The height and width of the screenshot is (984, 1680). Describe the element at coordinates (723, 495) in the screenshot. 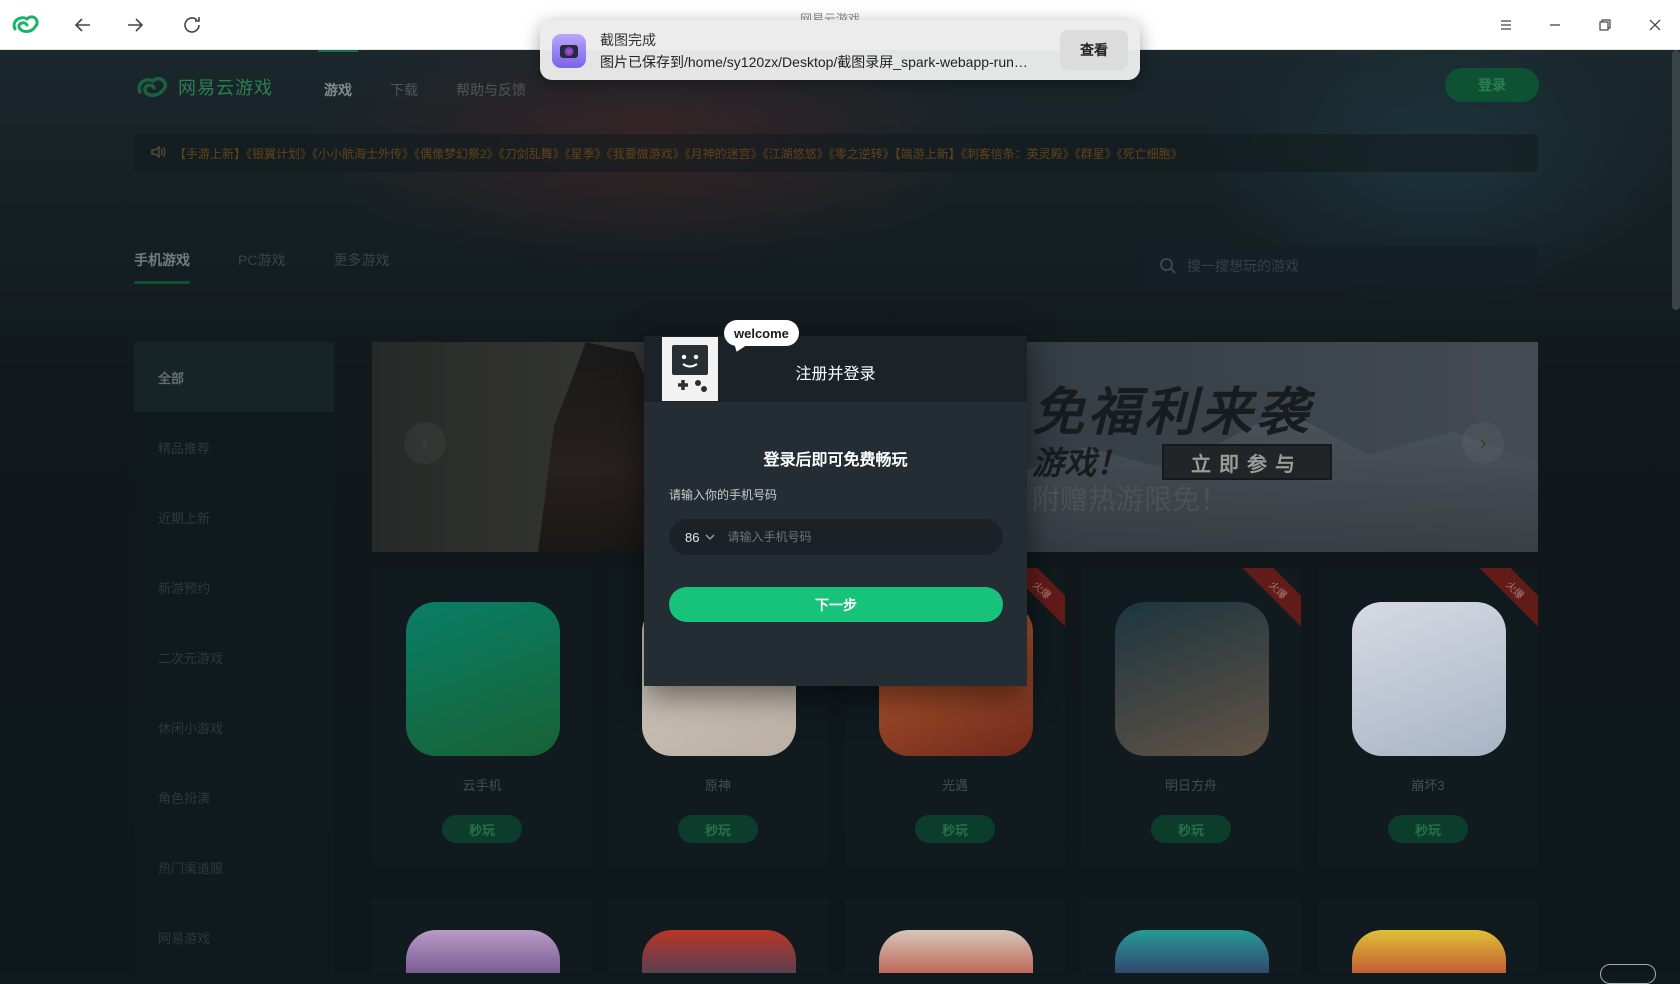

I see `phone-label: 请输入你的手机号码` at that location.